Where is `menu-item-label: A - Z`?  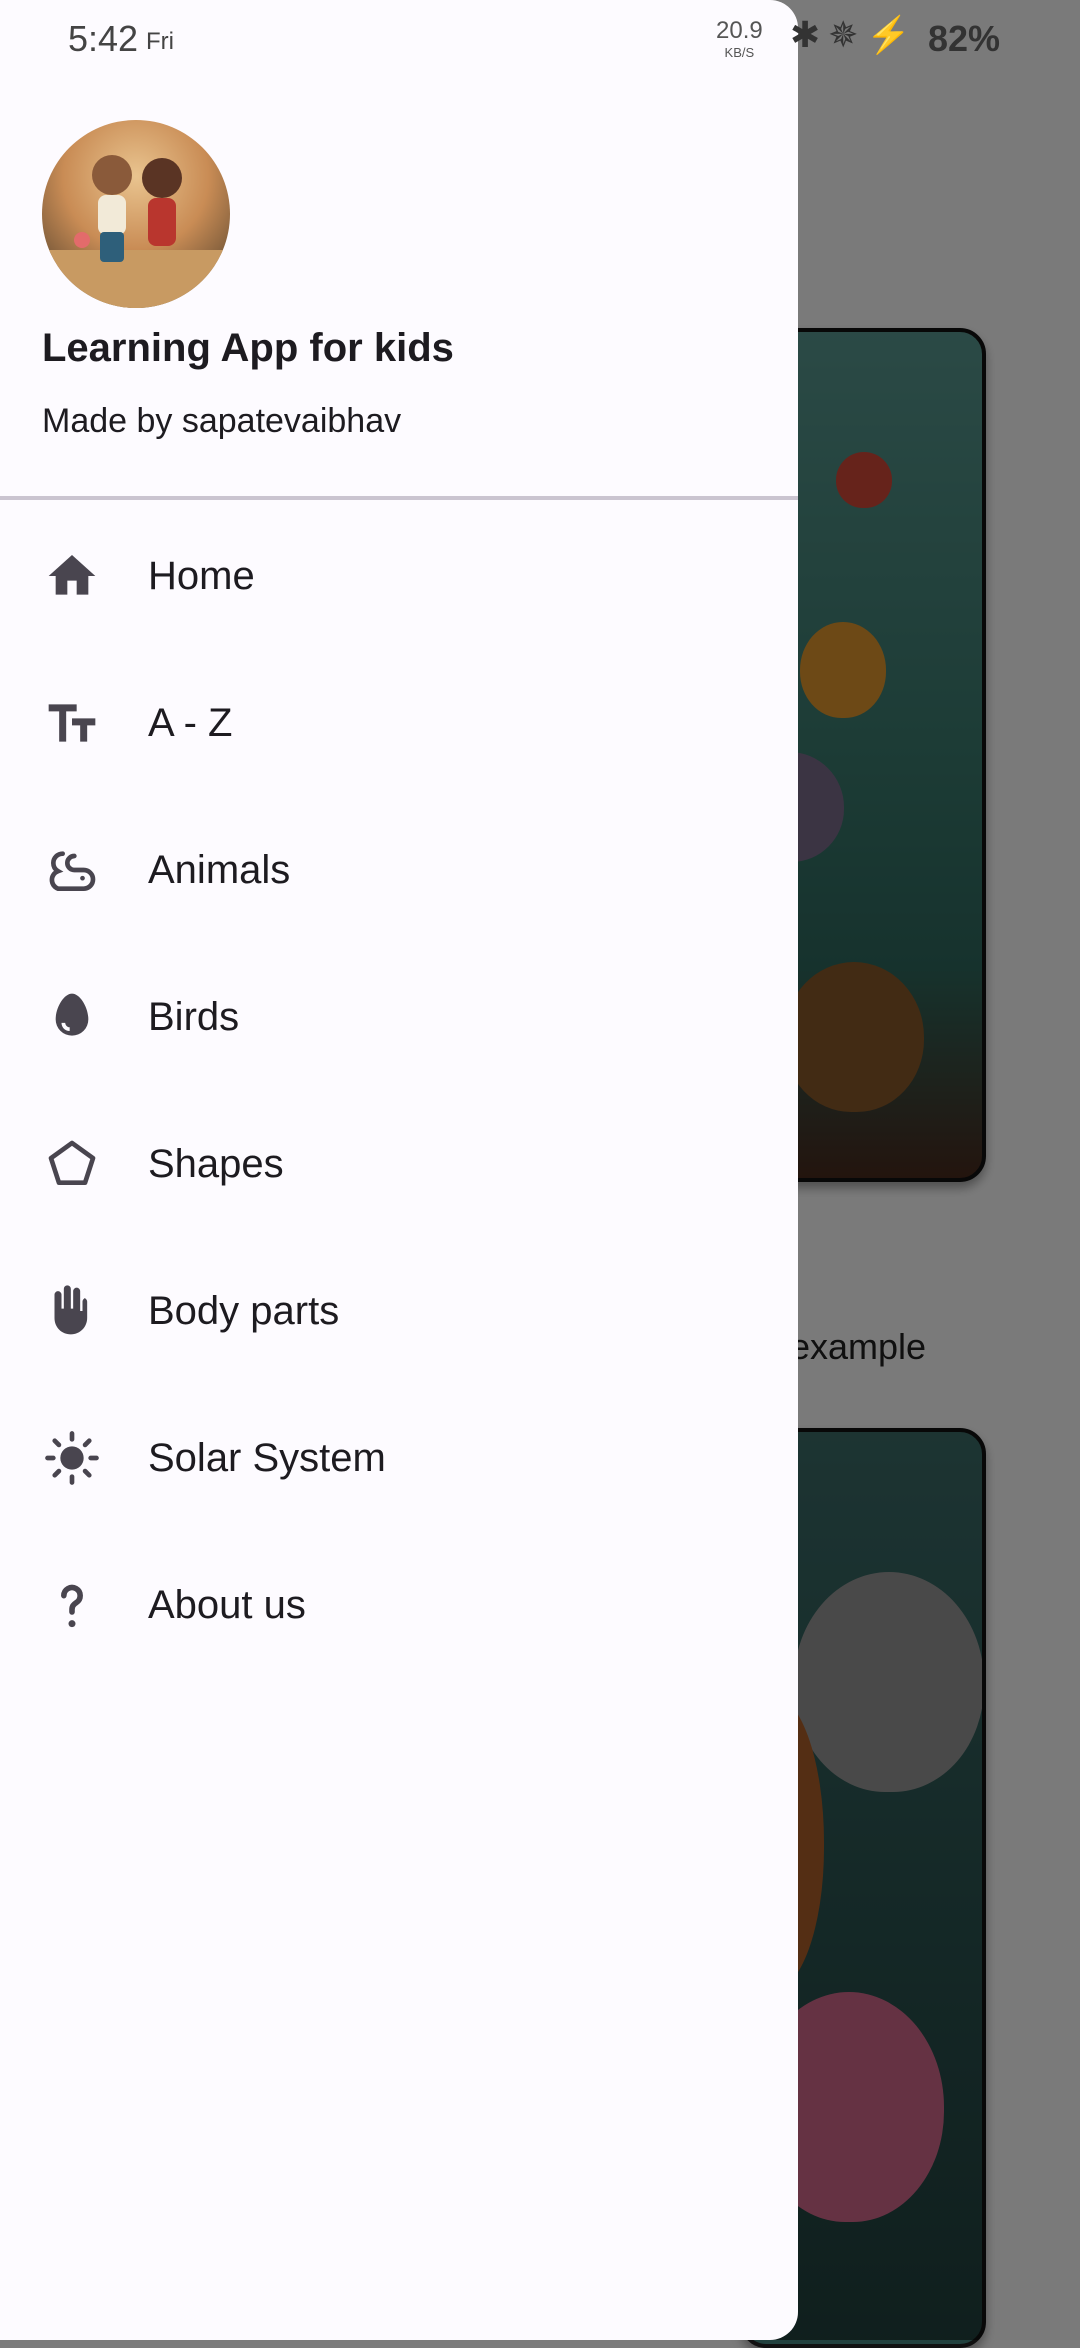
menu-item-label: A - Z is located at coordinates (190, 722).